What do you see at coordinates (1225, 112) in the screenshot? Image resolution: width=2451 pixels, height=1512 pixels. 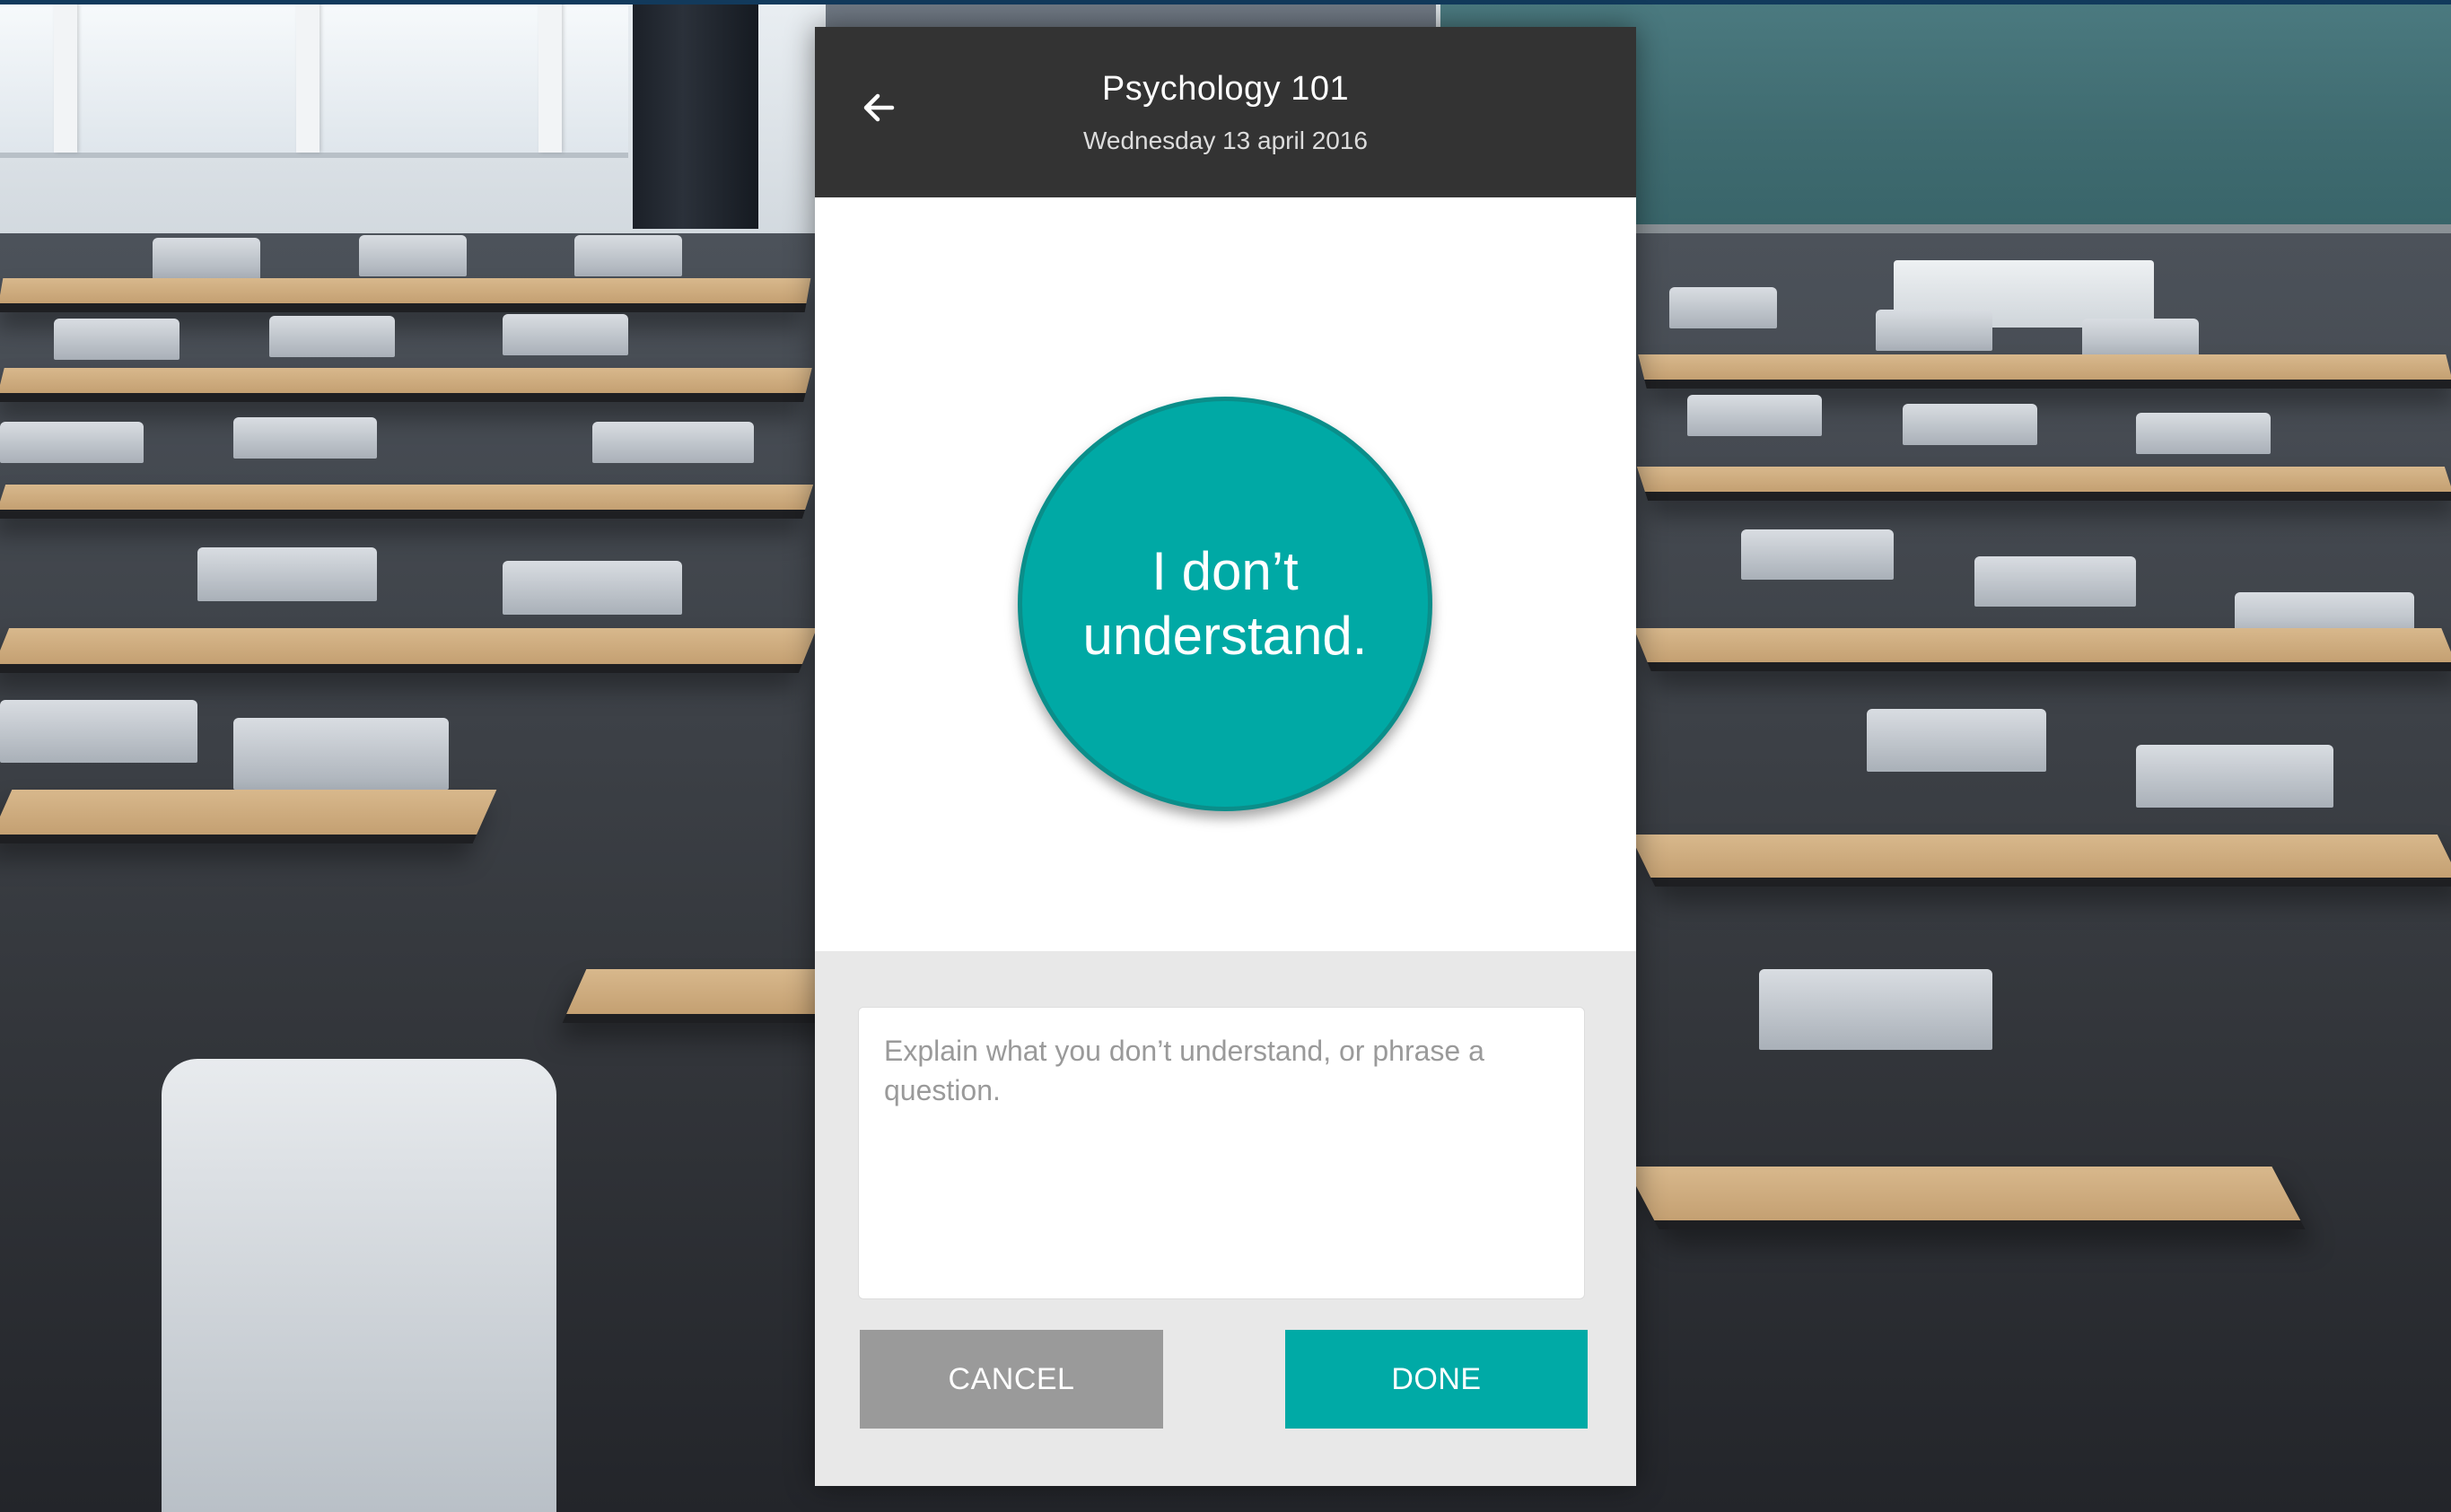 I see `app-header: Psychology 101 Wednesday 13 april 2016` at bounding box center [1225, 112].